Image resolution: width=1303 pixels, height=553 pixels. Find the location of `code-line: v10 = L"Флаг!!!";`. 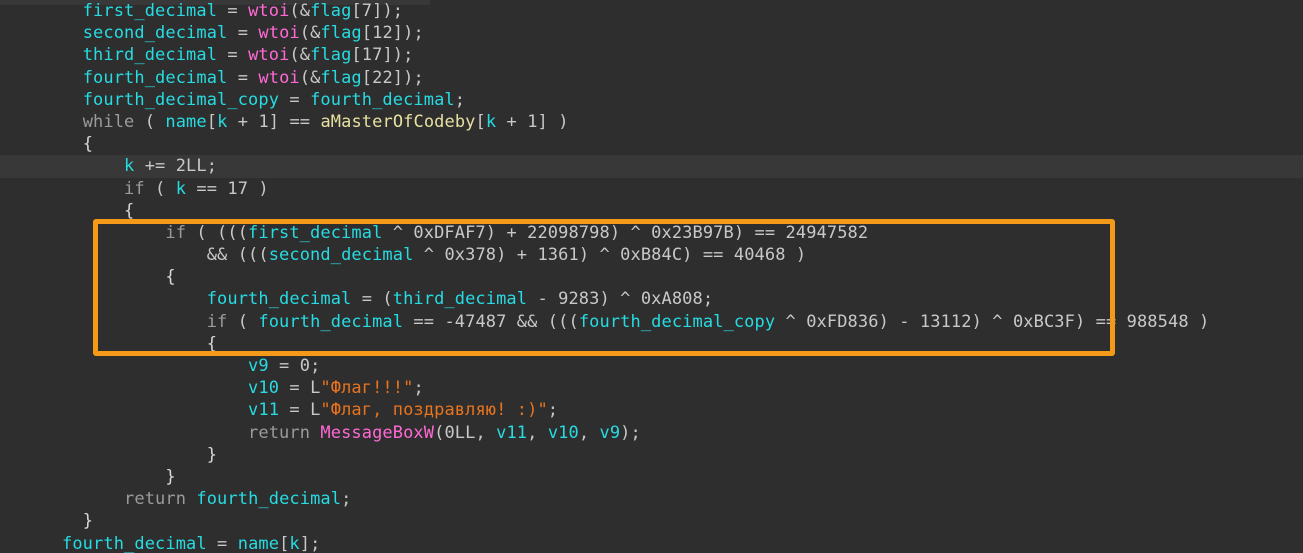

code-line: v10 = L"Флаг!!!"; is located at coordinates (651, 388).